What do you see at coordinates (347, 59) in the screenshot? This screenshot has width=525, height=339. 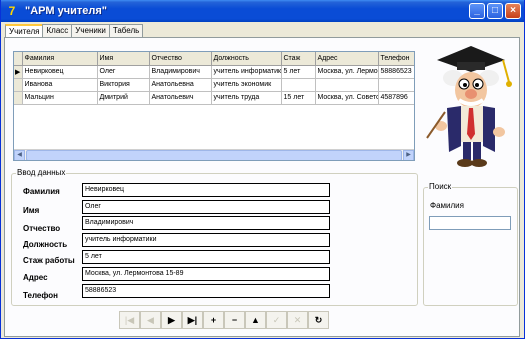 I see `column-header-address: Адрес` at bounding box center [347, 59].